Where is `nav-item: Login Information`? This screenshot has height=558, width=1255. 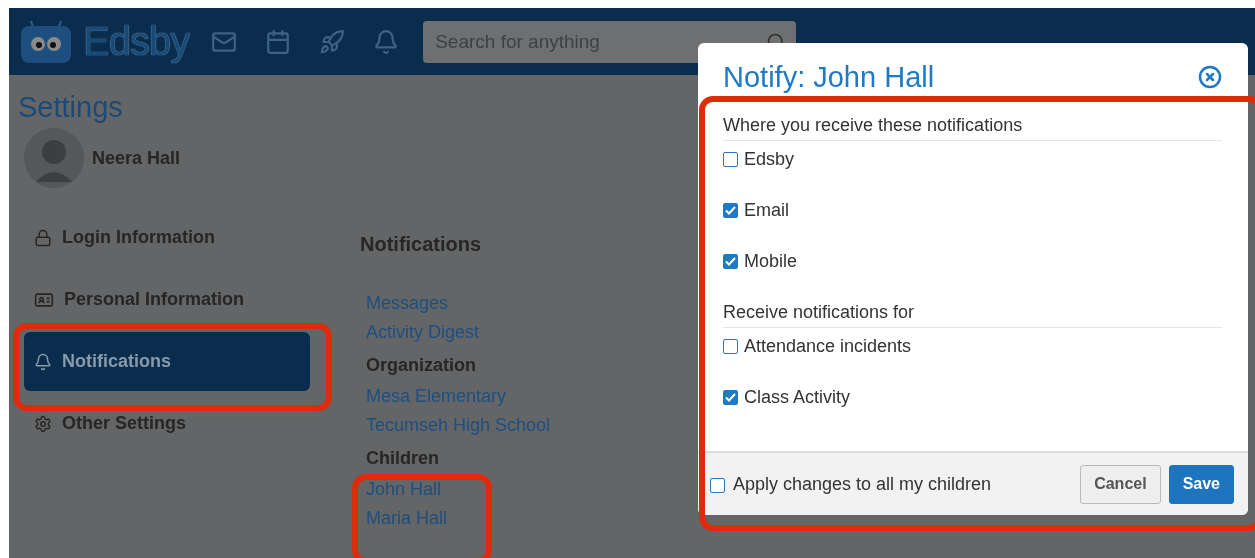 nav-item: Login Information is located at coordinates (167, 237).